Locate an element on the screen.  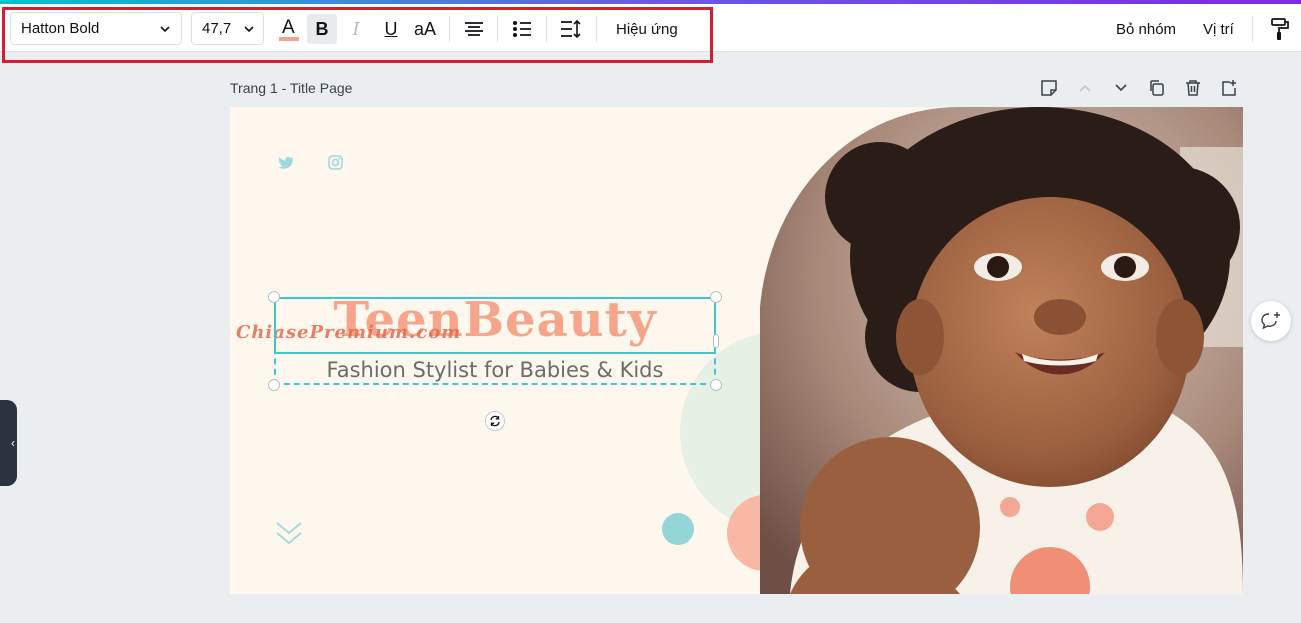
resize-handle-bottom-right is located at coordinates (716, 385).